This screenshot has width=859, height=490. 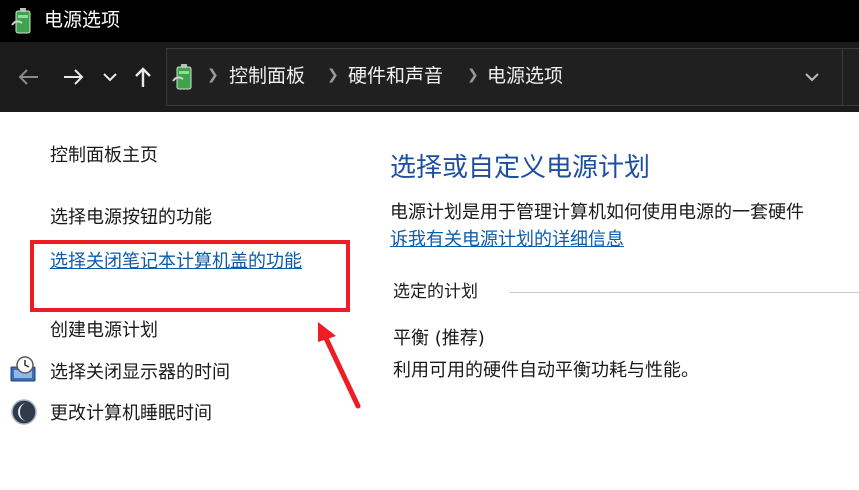 What do you see at coordinates (267, 76) in the screenshot?
I see `breadcrumb-control-panel: 控制面板` at bounding box center [267, 76].